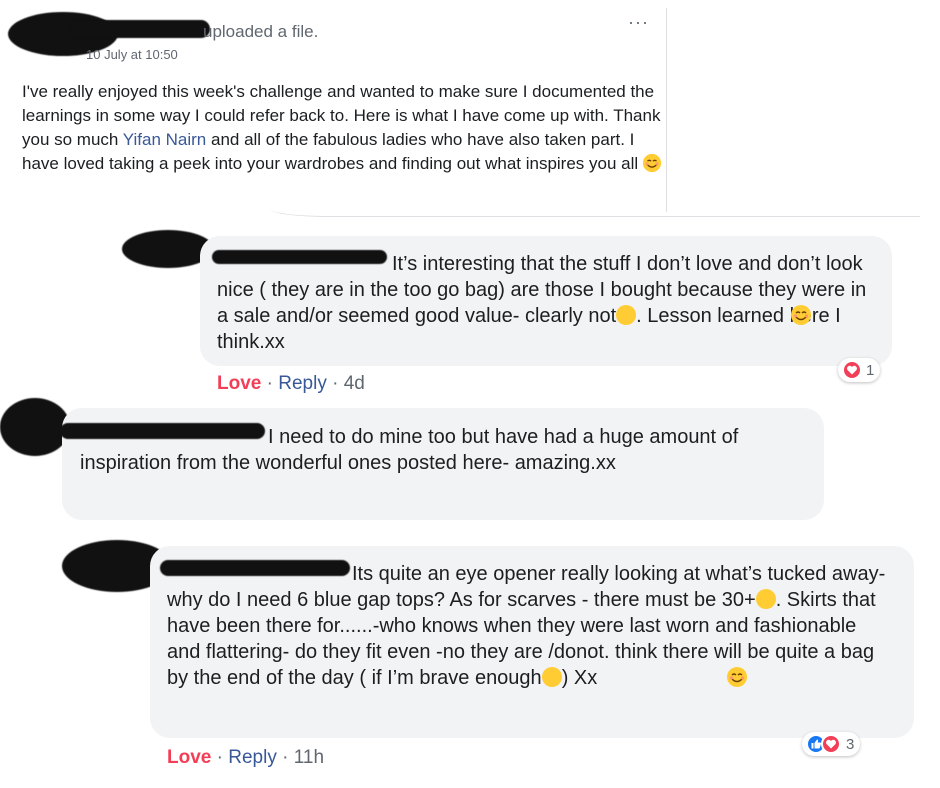 This screenshot has width=940, height=788. Describe the element at coordinates (666, 110) in the screenshot. I see `post-divider` at that location.